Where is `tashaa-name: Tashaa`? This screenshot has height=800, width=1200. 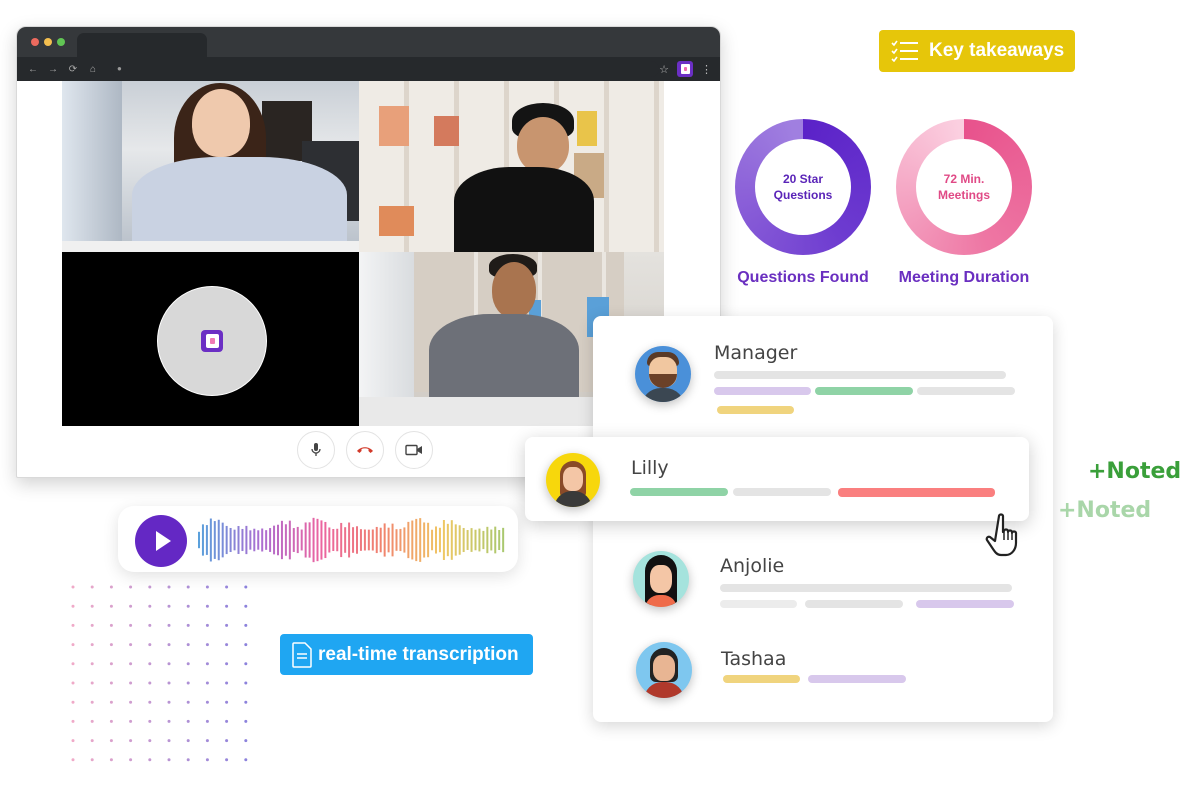 tashaa-name: Tashaa is located at coordinates (754, 659).